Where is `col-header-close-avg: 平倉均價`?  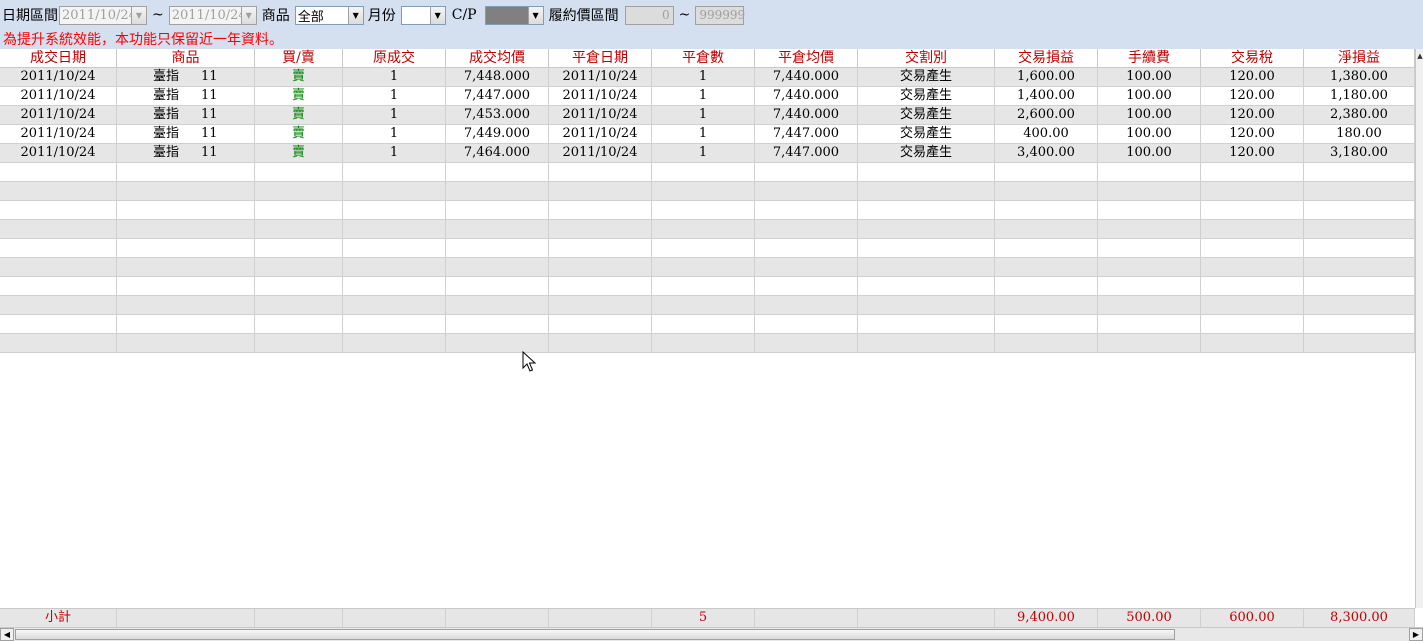 col-header-close-avg: 平倉均價 is located at coordinates (806, 58).